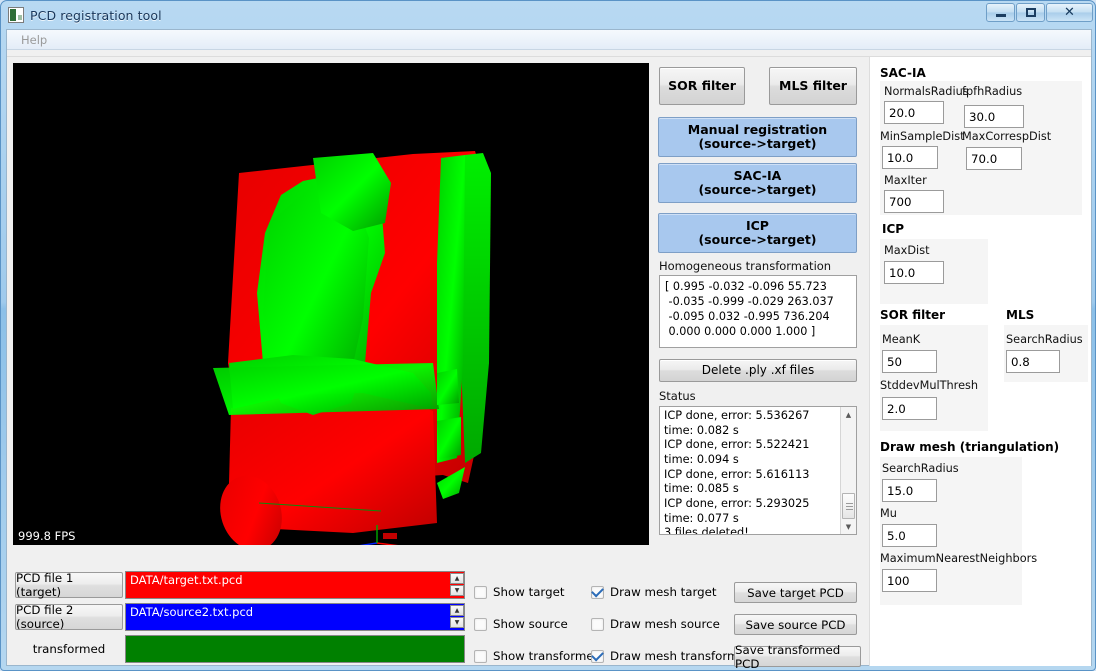 This screenshot has height=671, width=1096. I want to click on checkbox-show-transformed-box, so click(480, 656).